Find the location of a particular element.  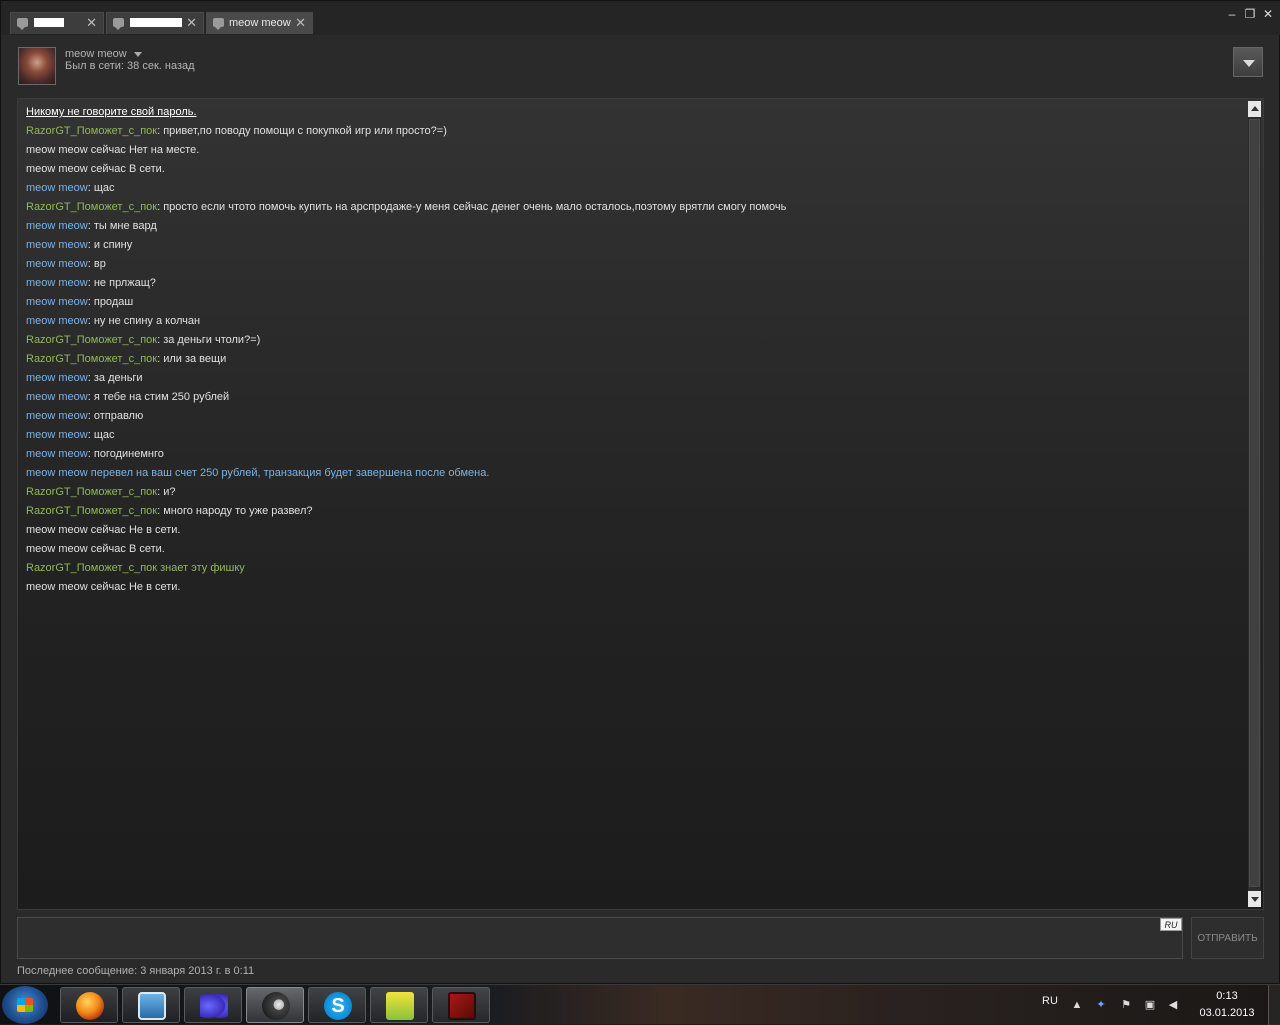

scroll-up-button is located at coordinates (1254, 109).